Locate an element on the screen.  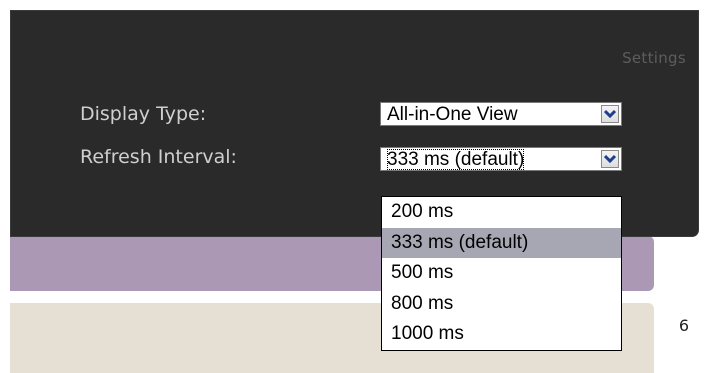
option-800ms: 800 ms is located at coordinates (501, 304).